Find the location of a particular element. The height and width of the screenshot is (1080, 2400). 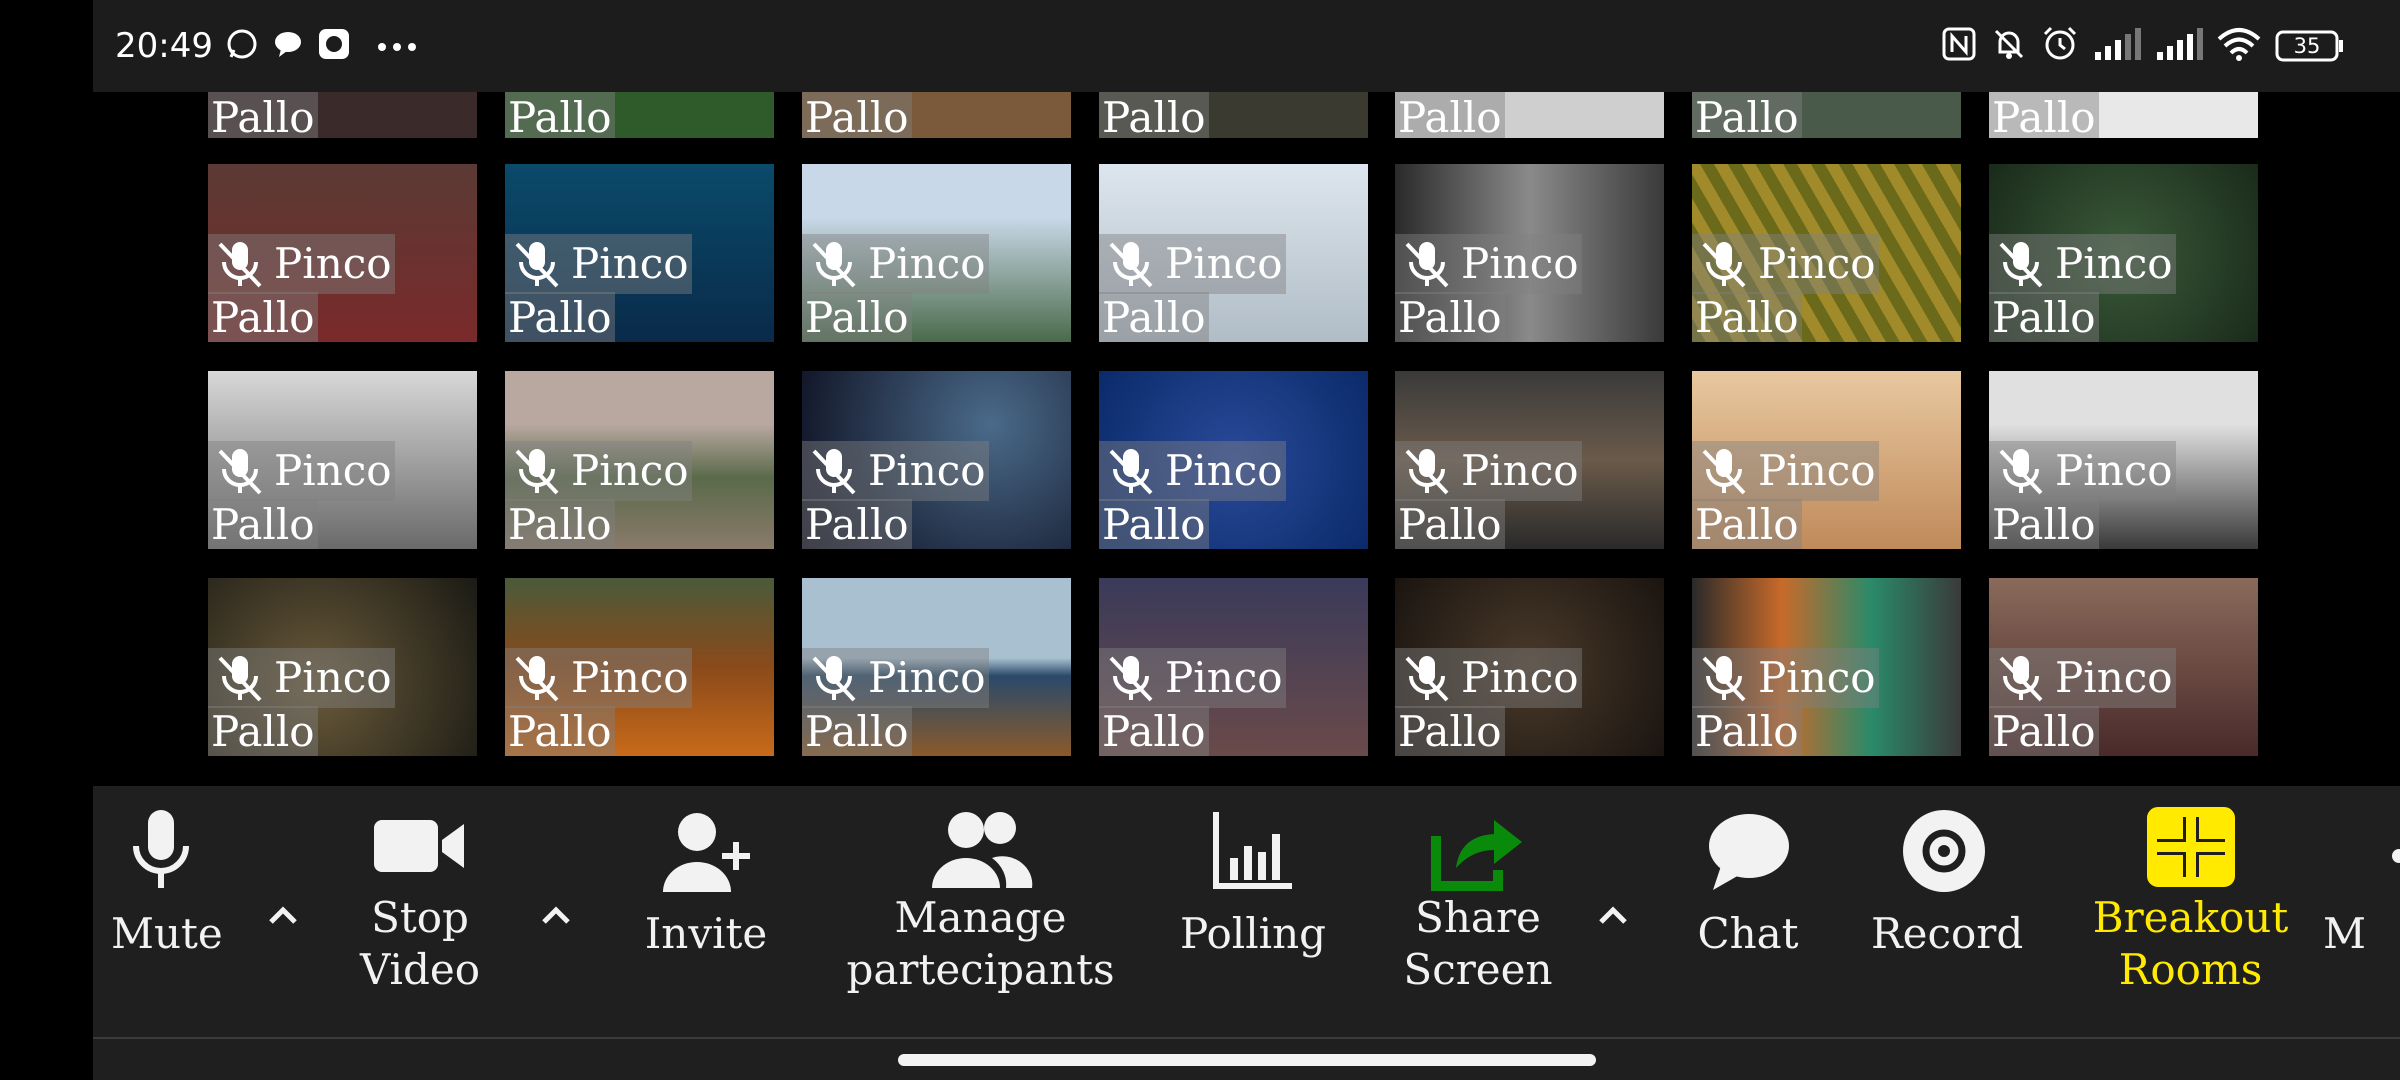

record-label: Record is located at coordinates (1947, 933).